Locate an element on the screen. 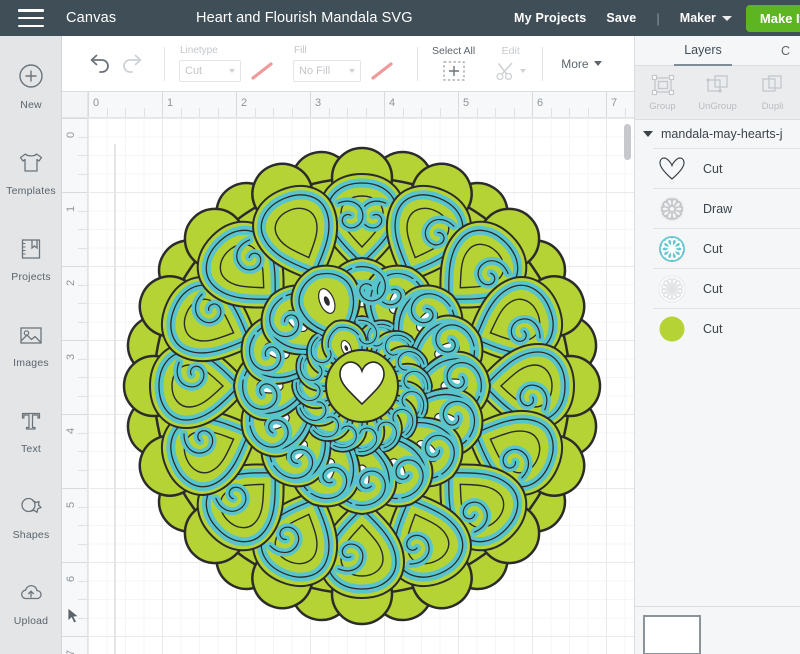 The width and height of the screenshot is (800, 654). edit-button: Edit is located at coordinates (511, 63).